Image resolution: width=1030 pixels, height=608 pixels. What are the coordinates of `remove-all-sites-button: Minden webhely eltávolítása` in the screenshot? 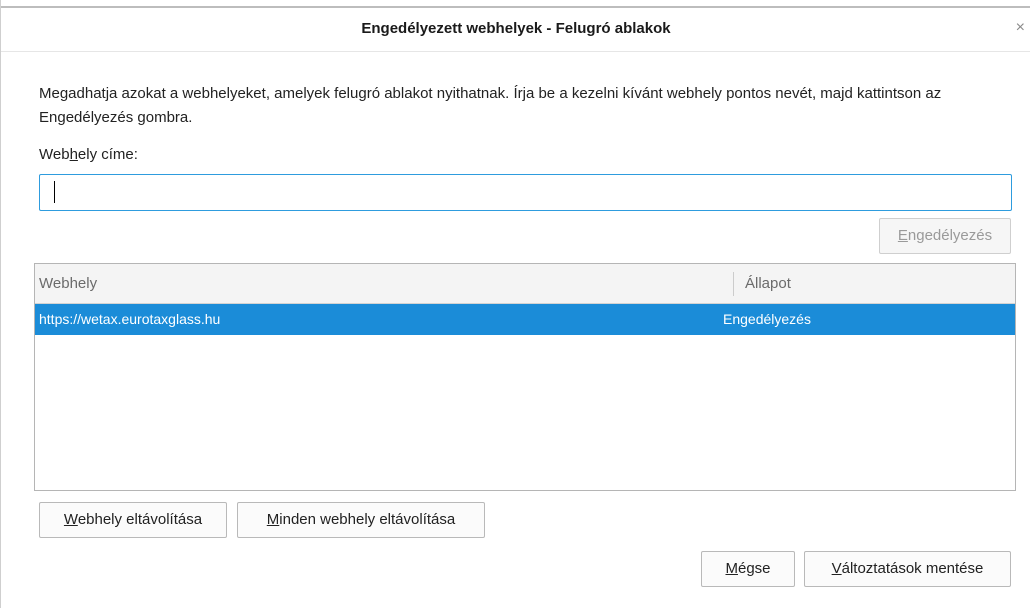 It's located at (361, 520).